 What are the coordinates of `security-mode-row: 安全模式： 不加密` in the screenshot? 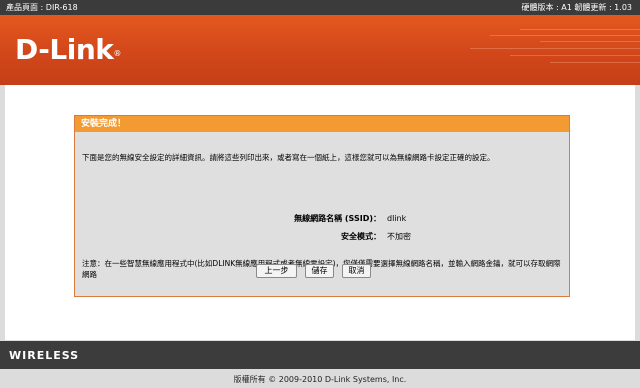 It's located at (322, 237).